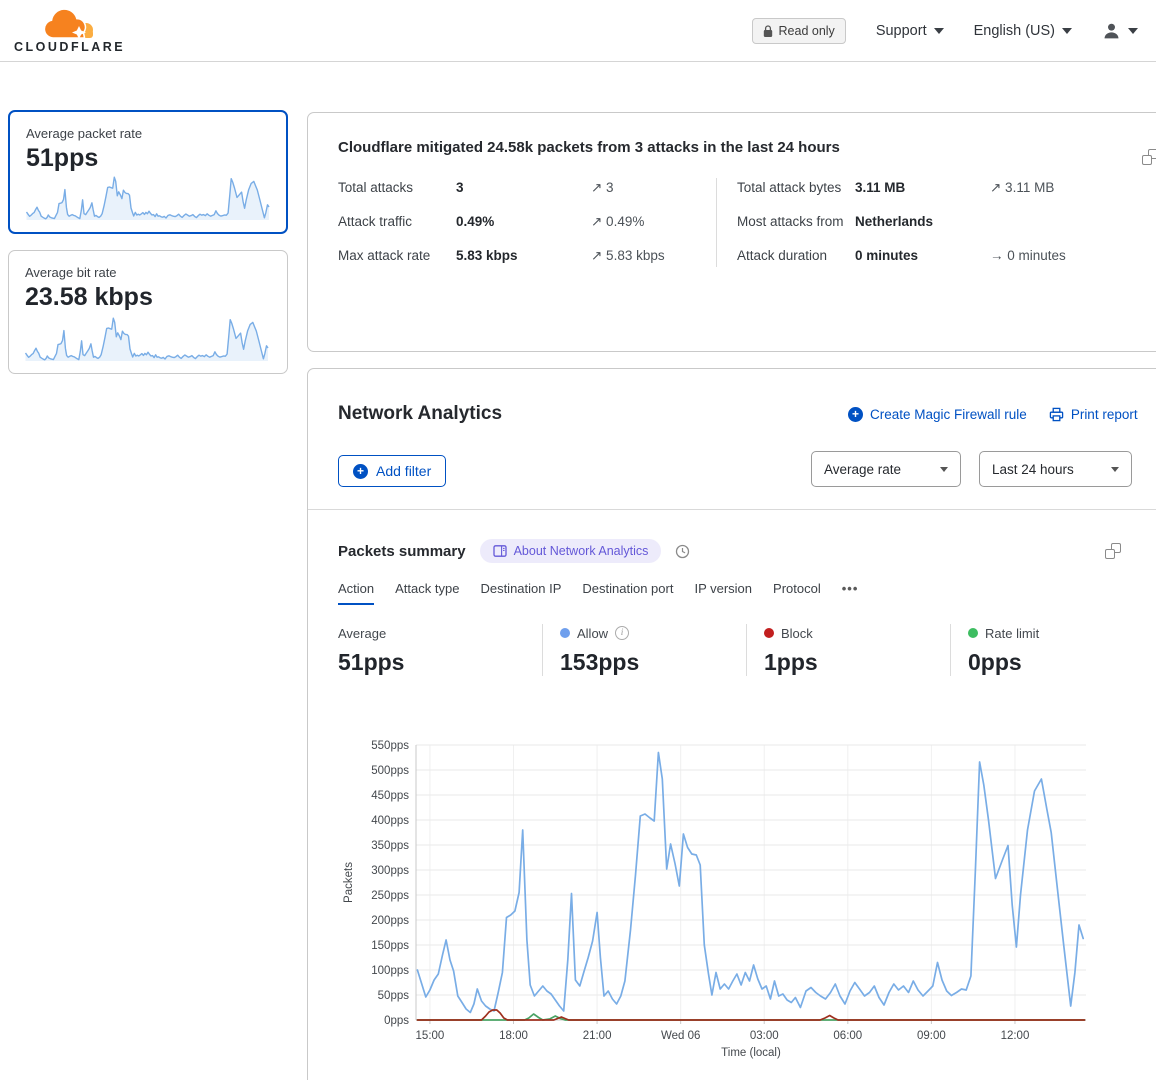 This screenshot has width=1156, height=1080. Describe the element at coordinates (475, 221) in the screenshot. I see `stat-value: 0.49%` at that location.